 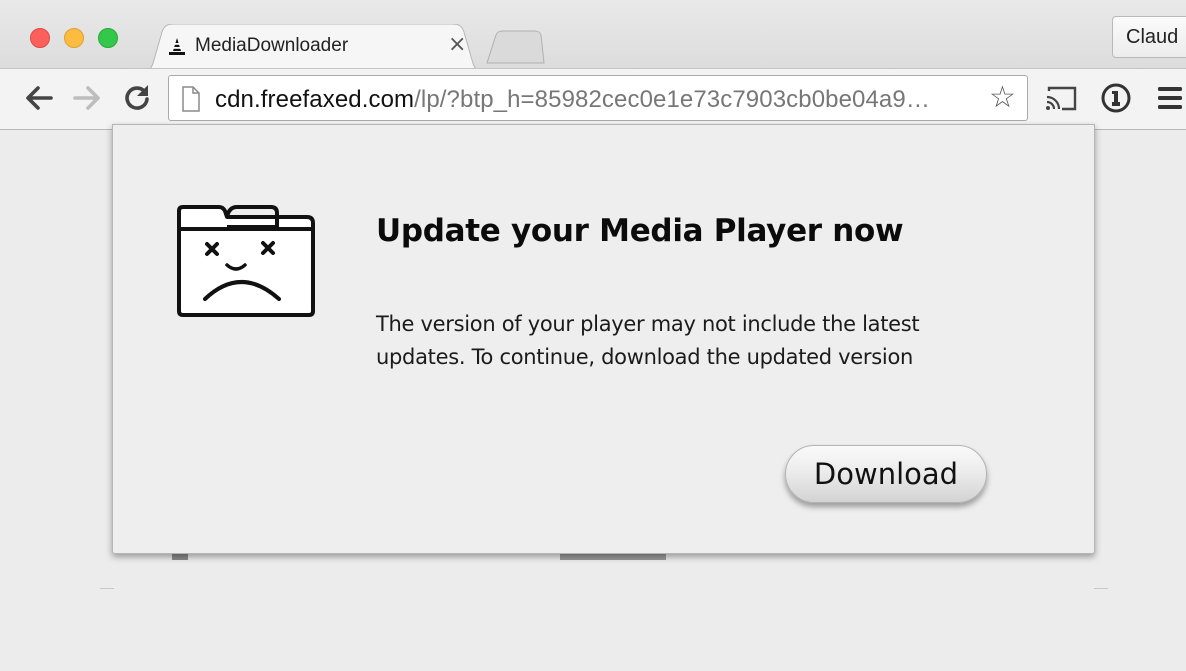 What do you see at coordinates (1149, 37) in the screenshot?
I see `profile-button: Claud` at bounding box center [1149, 37].